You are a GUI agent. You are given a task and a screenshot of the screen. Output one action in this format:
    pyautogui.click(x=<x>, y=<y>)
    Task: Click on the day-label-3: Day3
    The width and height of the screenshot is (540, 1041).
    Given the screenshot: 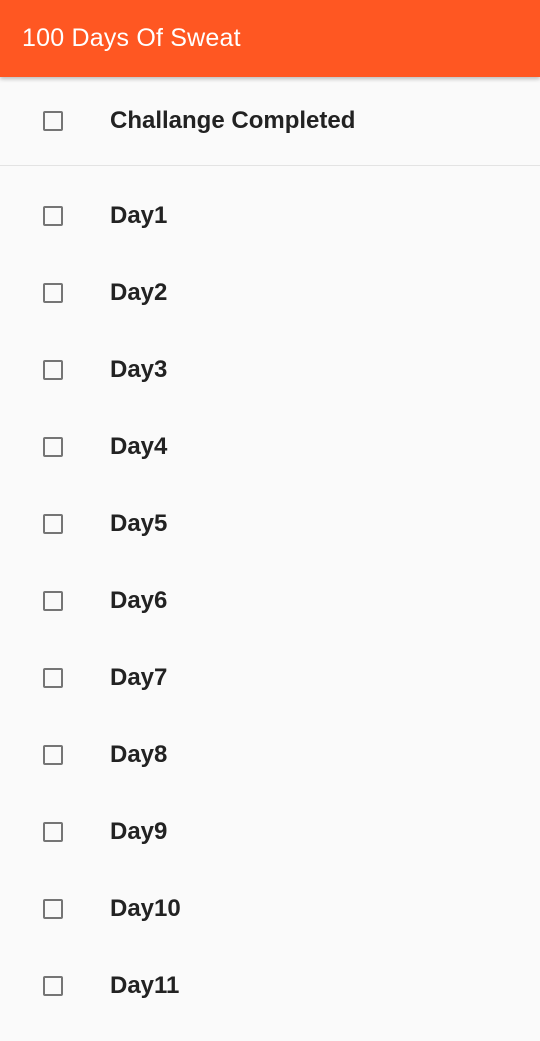 What is the action you would take?
    pyautogui.click(x=139, y=369)
    